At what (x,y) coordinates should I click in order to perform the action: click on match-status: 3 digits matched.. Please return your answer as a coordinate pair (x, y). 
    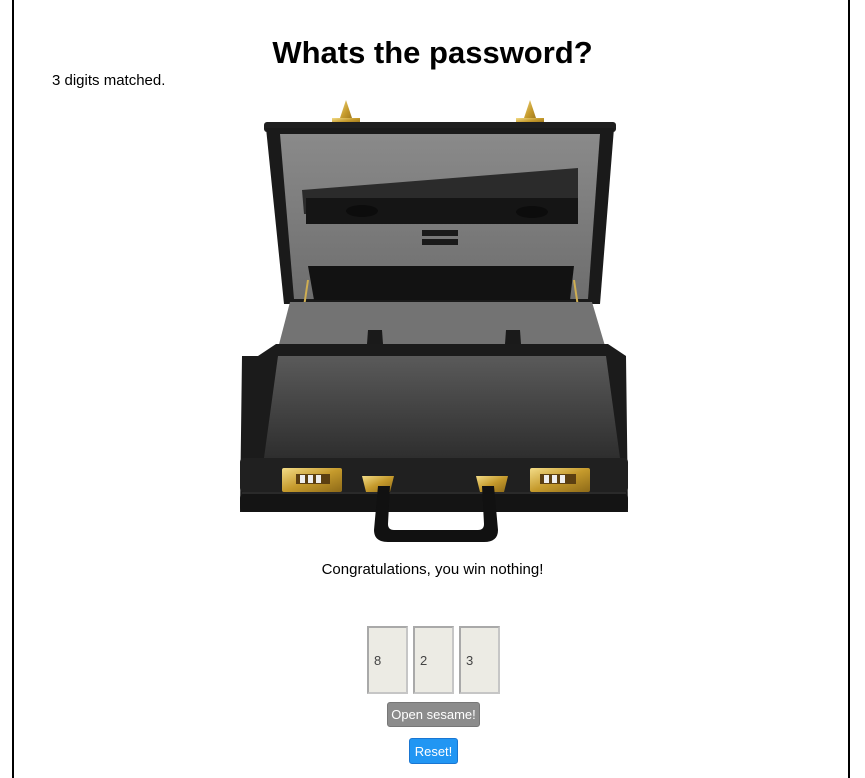
    Looking at the image, I should click on (109, 80).